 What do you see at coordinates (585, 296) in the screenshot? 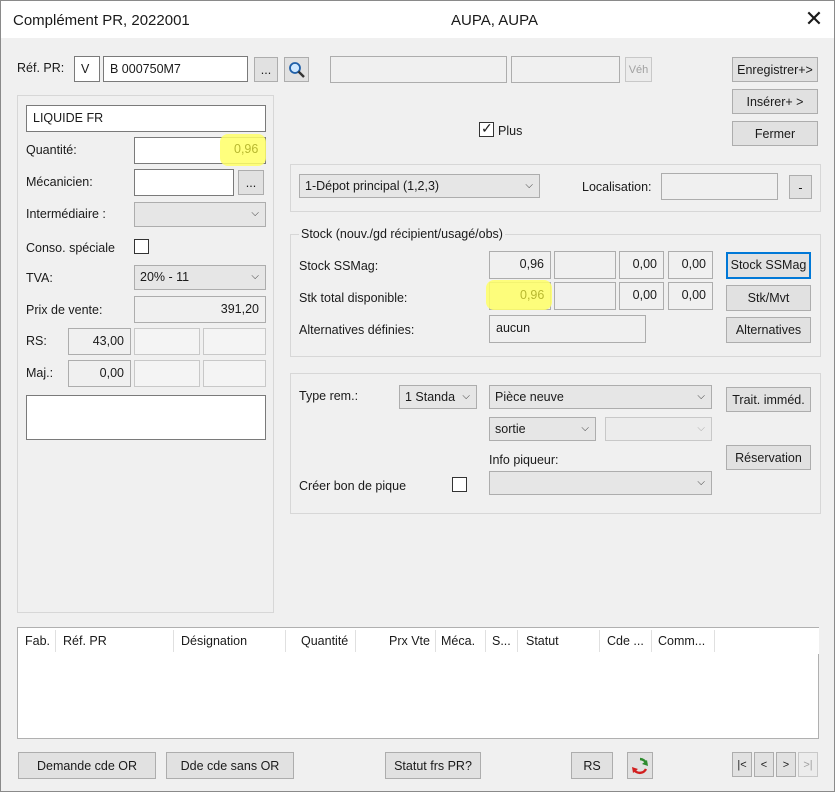
I see `total-large` at bounding box center [585, 296].